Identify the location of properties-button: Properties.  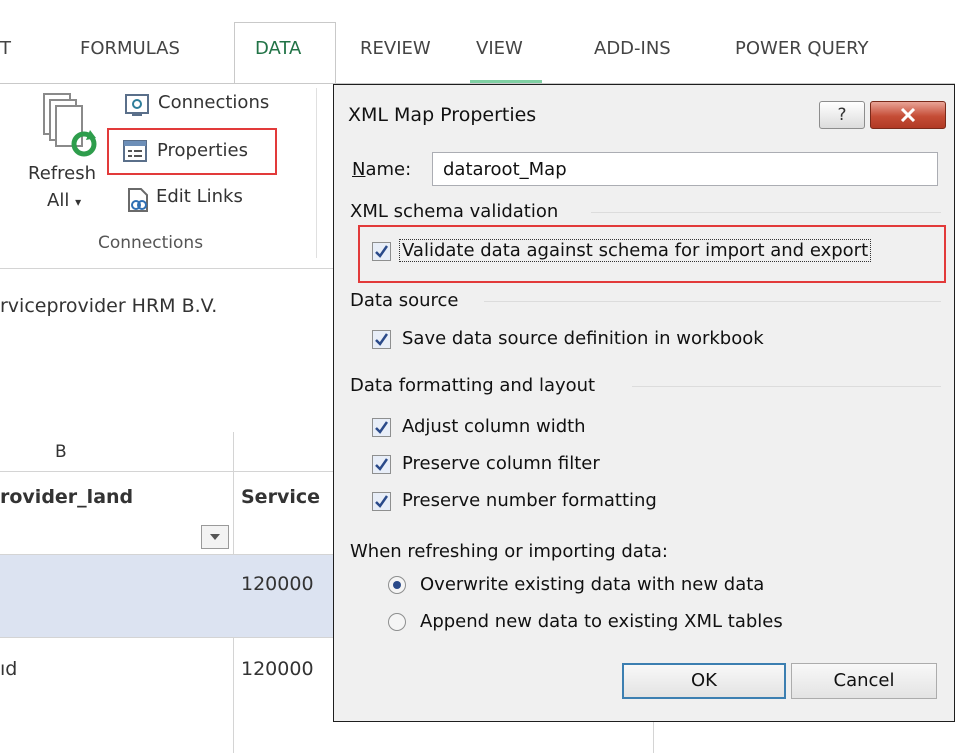
(202, 150).